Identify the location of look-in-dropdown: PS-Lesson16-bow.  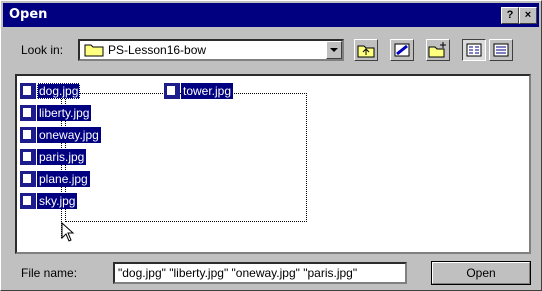
(211, 50).